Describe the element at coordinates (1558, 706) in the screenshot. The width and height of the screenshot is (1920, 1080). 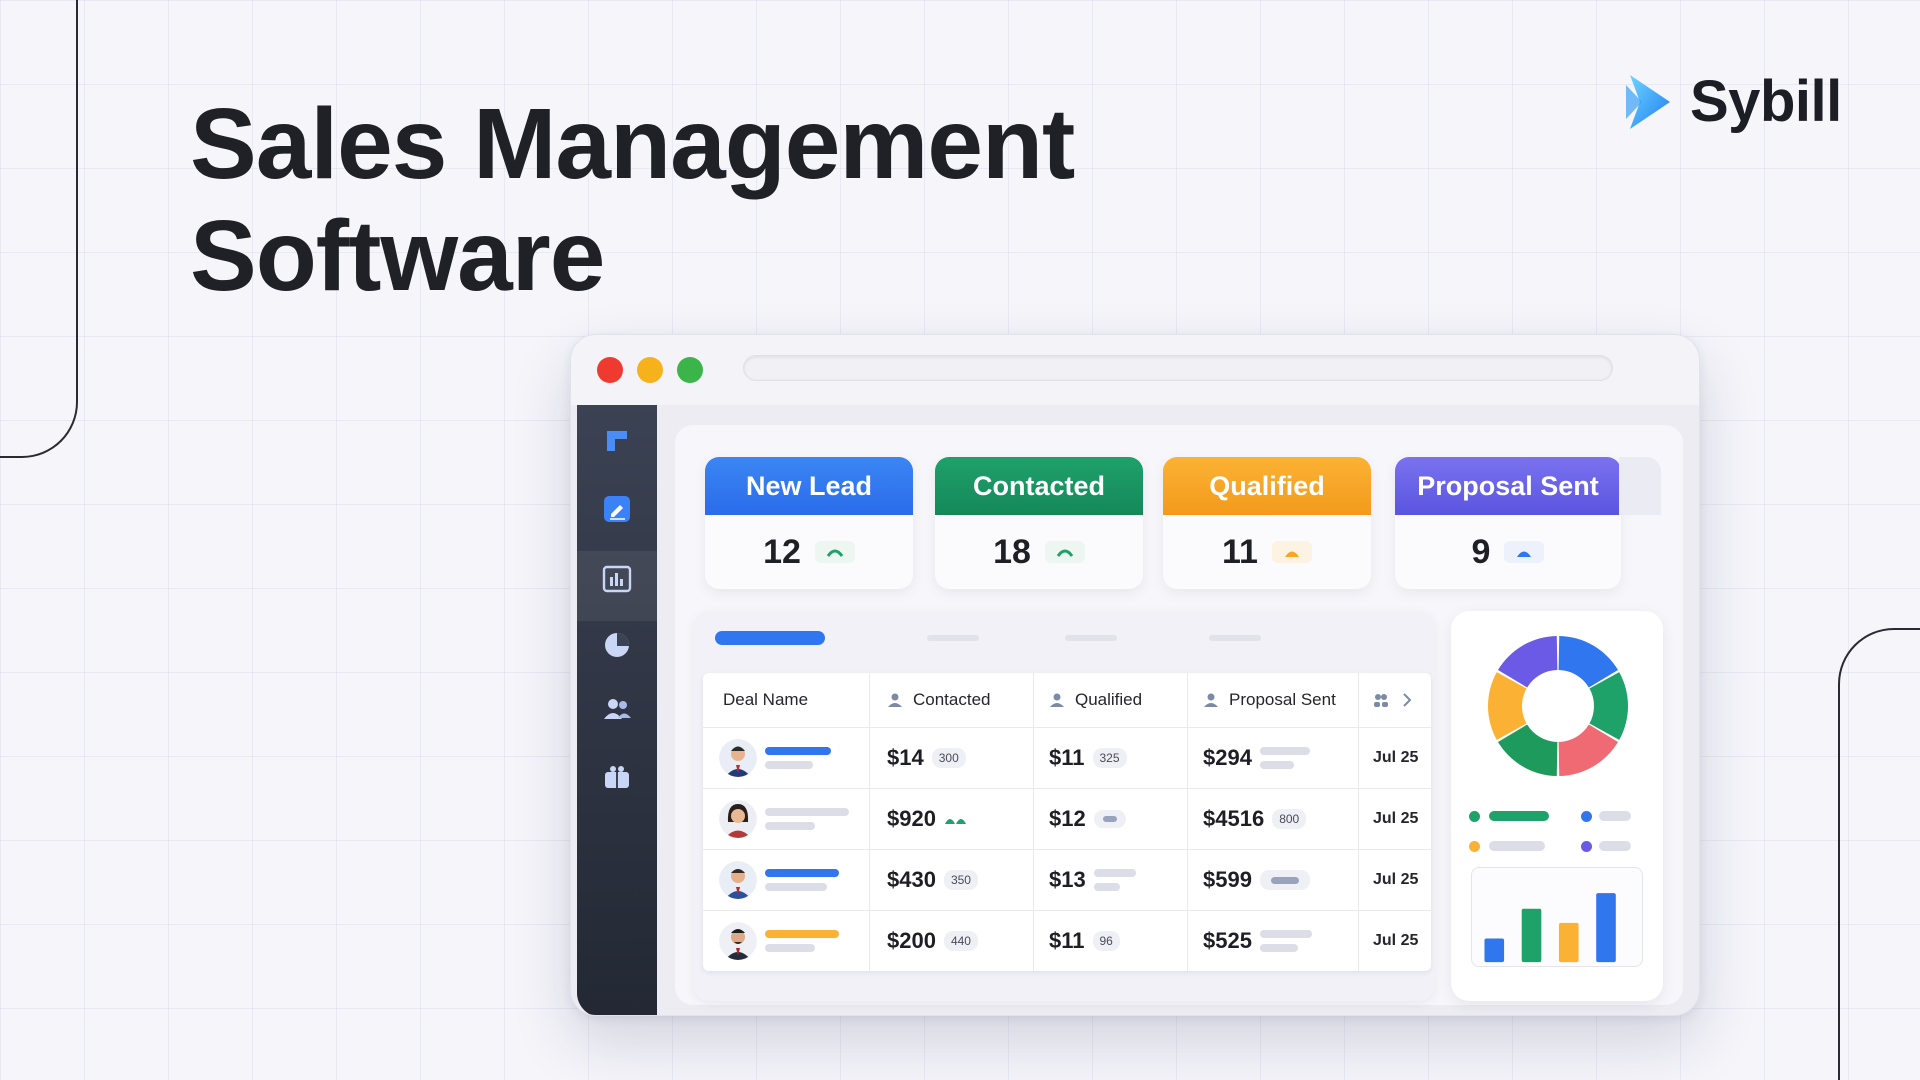
I see `donut-chart` at that location.